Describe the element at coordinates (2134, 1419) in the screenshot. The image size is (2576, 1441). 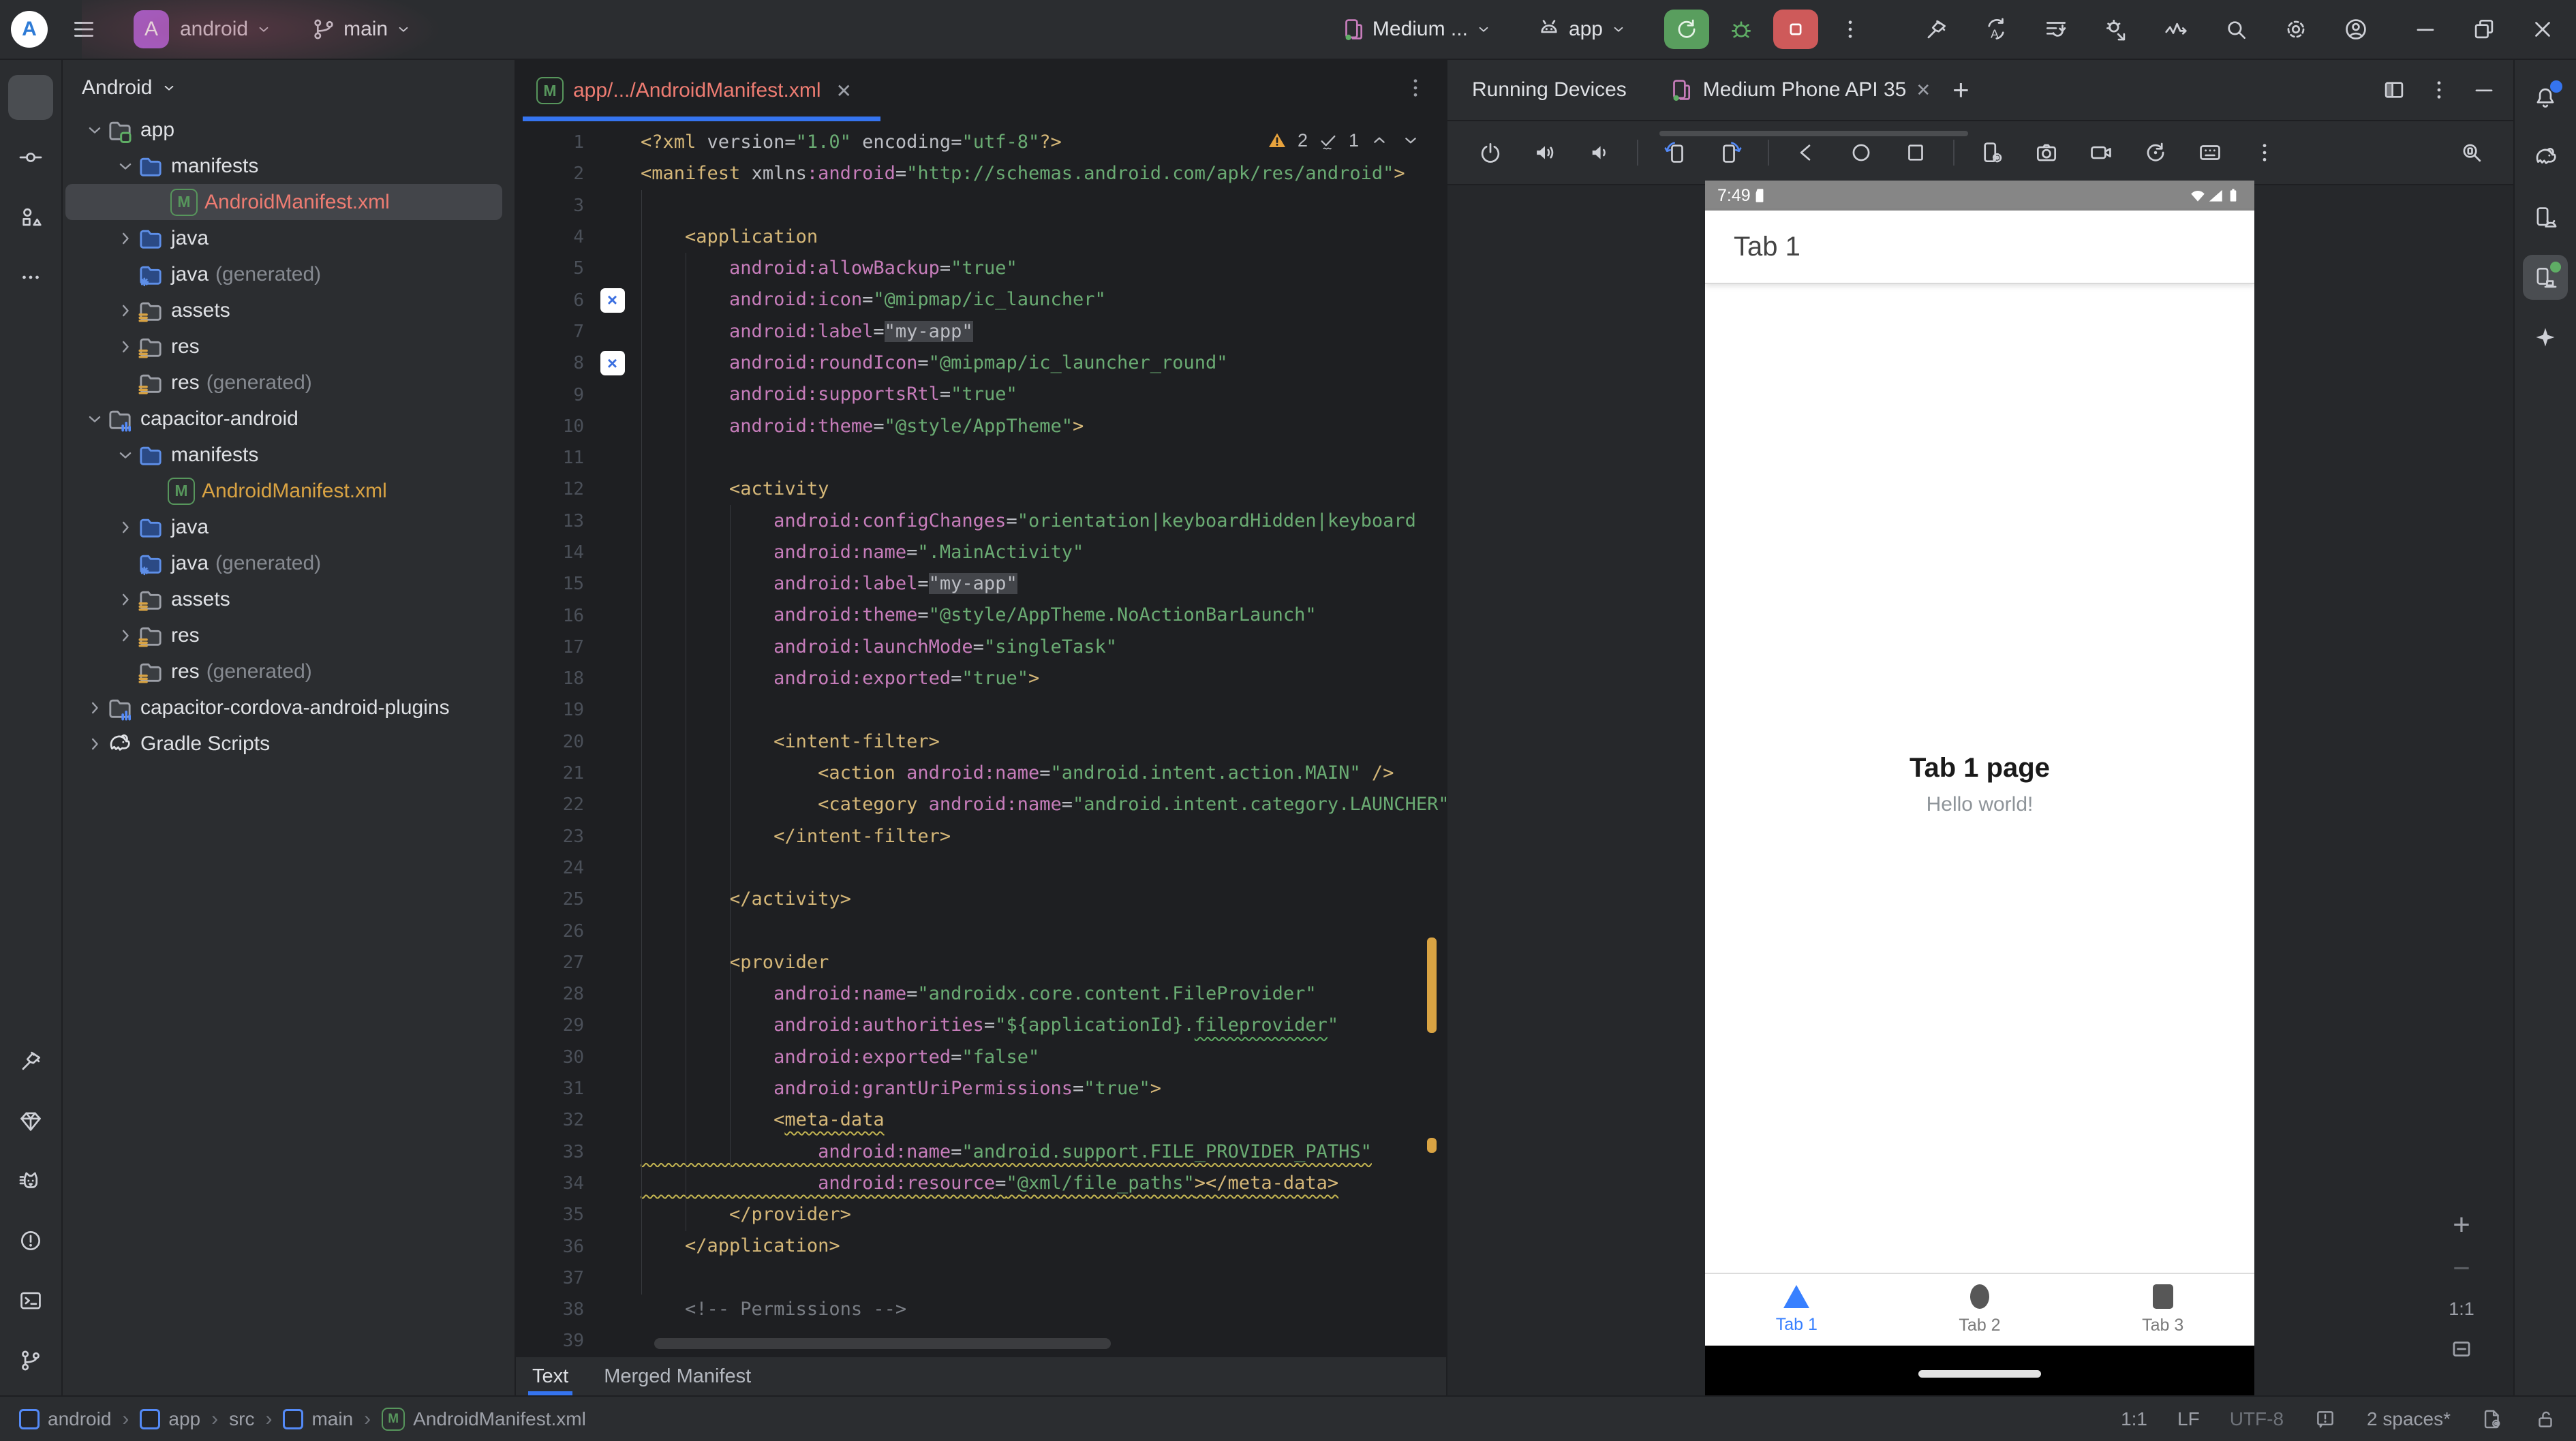
I see `status-1-1: 1:1` at that location.